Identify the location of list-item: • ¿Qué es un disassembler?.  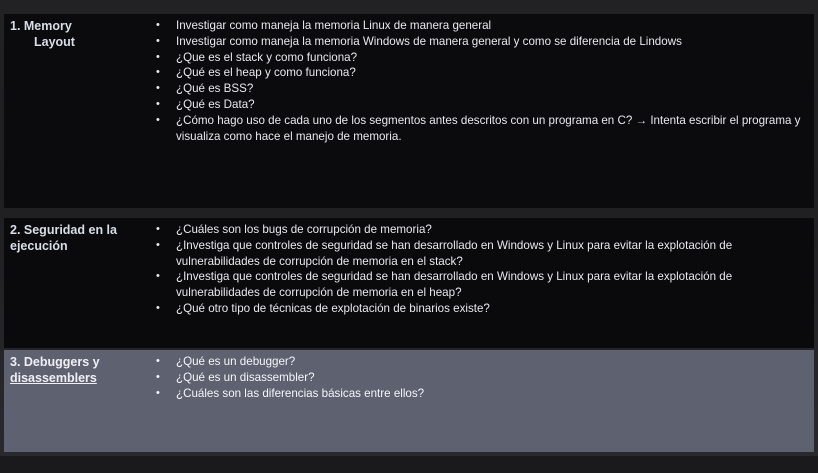
(481, 378).